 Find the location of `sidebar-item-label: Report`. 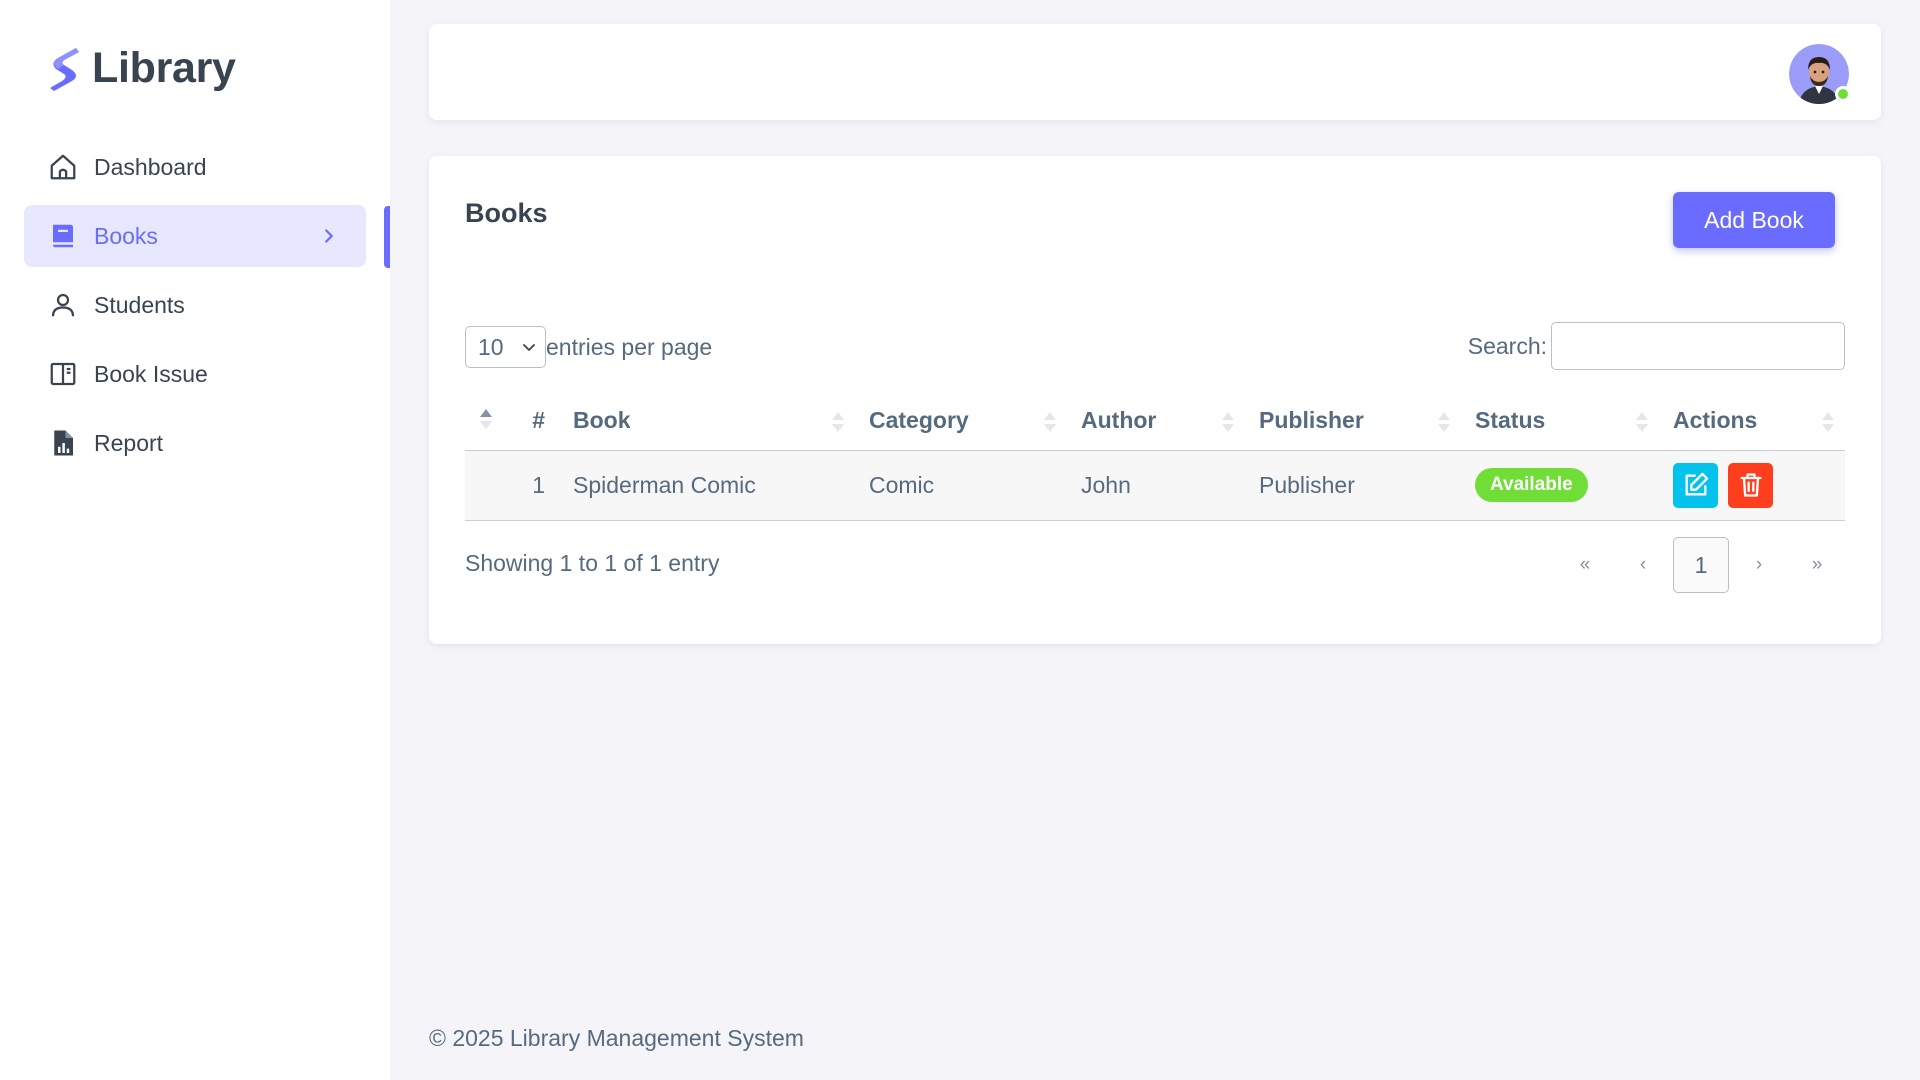

sidebar-item-label: Report is located at coordinates (129, 442).